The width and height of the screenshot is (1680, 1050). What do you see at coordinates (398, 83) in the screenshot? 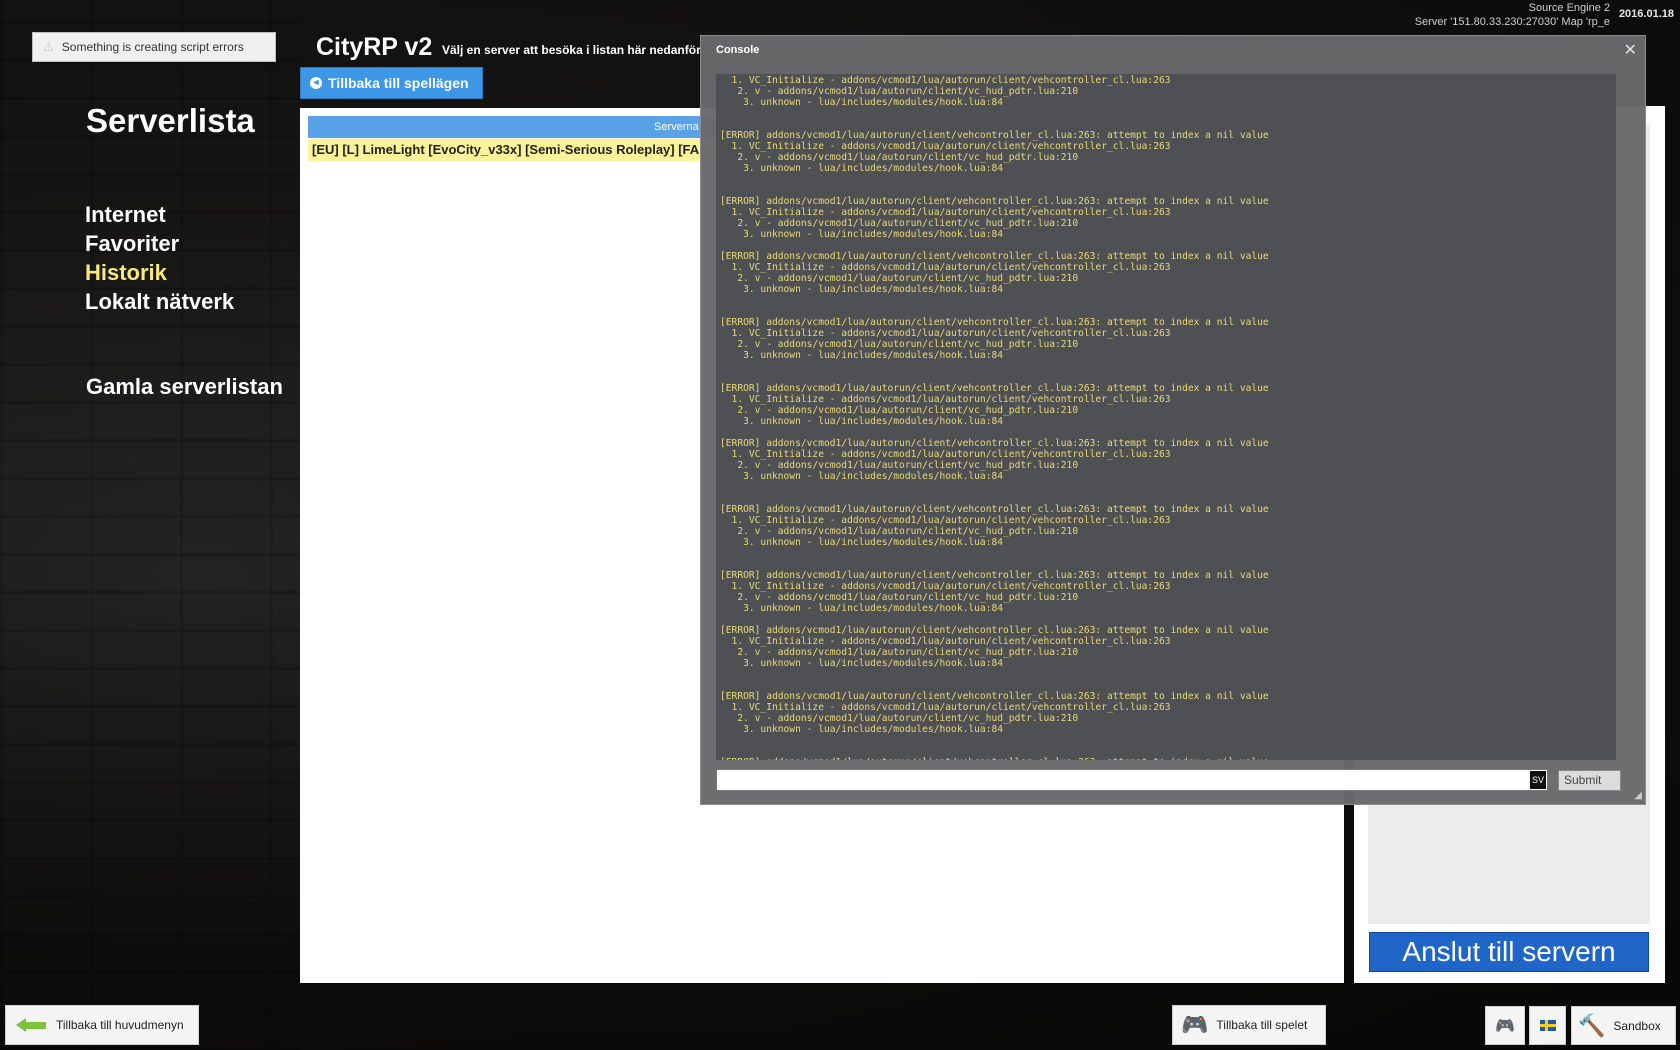
I see `back-button-label: Tillbaka till spellägen` at bounding box center [398, 83].